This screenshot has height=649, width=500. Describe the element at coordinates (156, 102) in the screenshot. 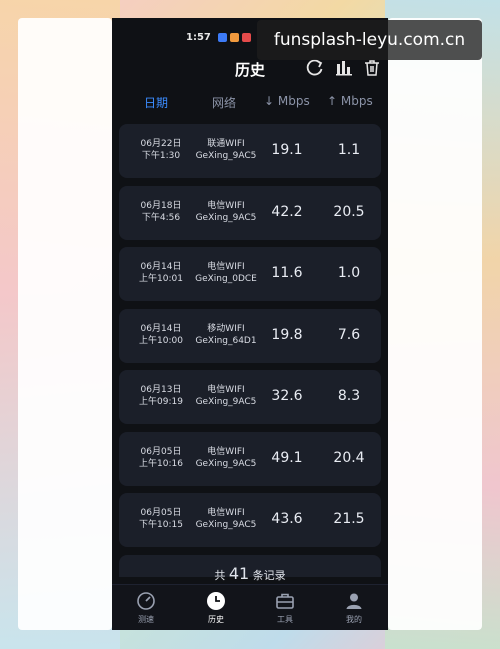

I see `column-date: 日期` at that location.